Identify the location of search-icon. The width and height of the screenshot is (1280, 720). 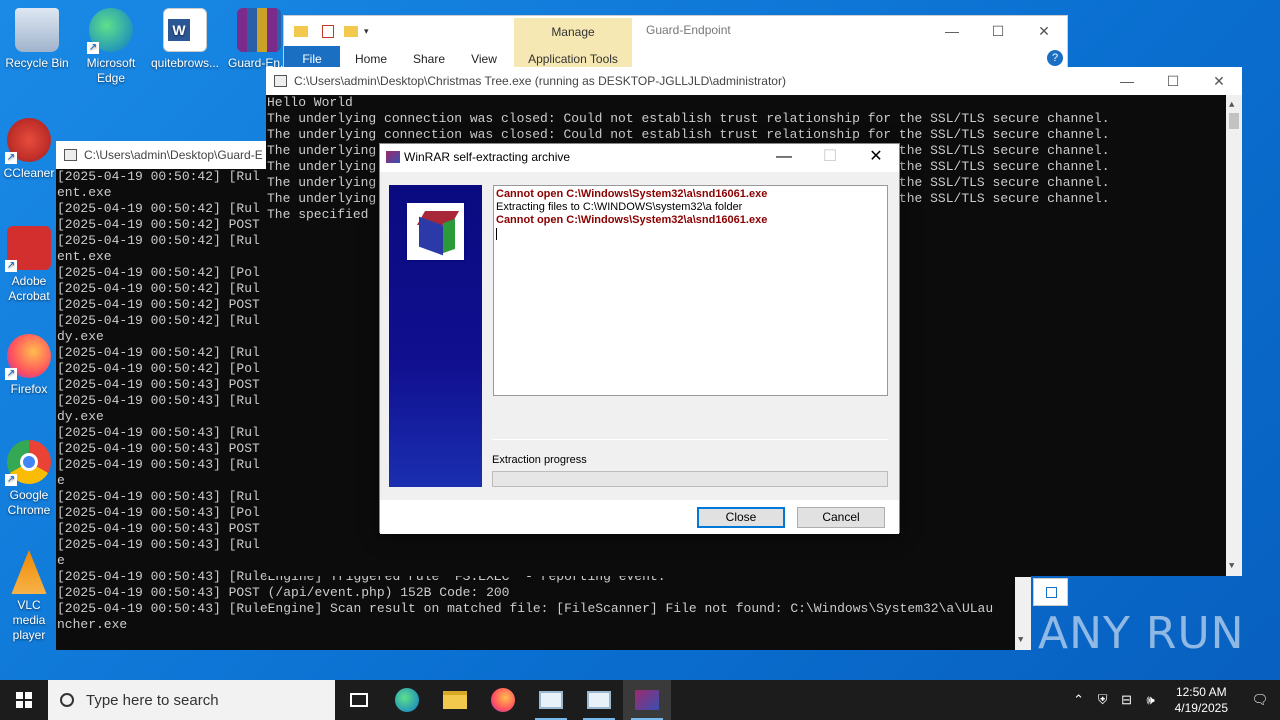
(67, 700).